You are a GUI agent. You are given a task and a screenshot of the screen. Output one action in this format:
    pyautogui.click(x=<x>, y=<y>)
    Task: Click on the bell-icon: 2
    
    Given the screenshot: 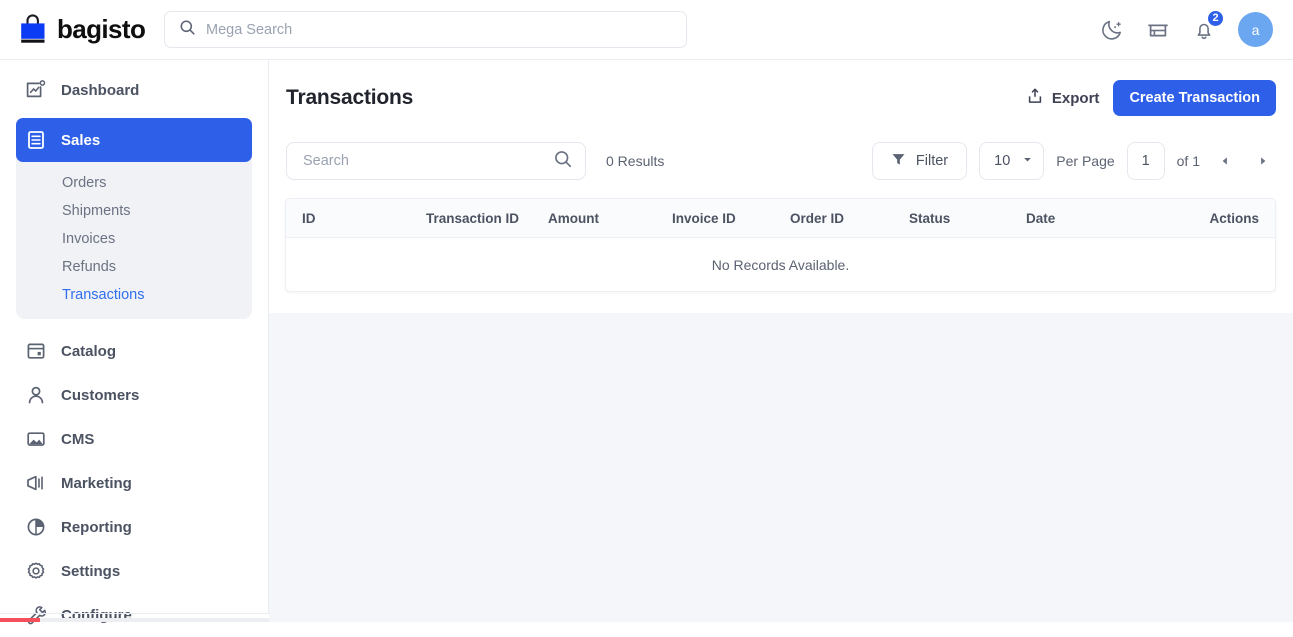 What is the action you would take?
    pyautogui.click(x=1204, y=30)
    